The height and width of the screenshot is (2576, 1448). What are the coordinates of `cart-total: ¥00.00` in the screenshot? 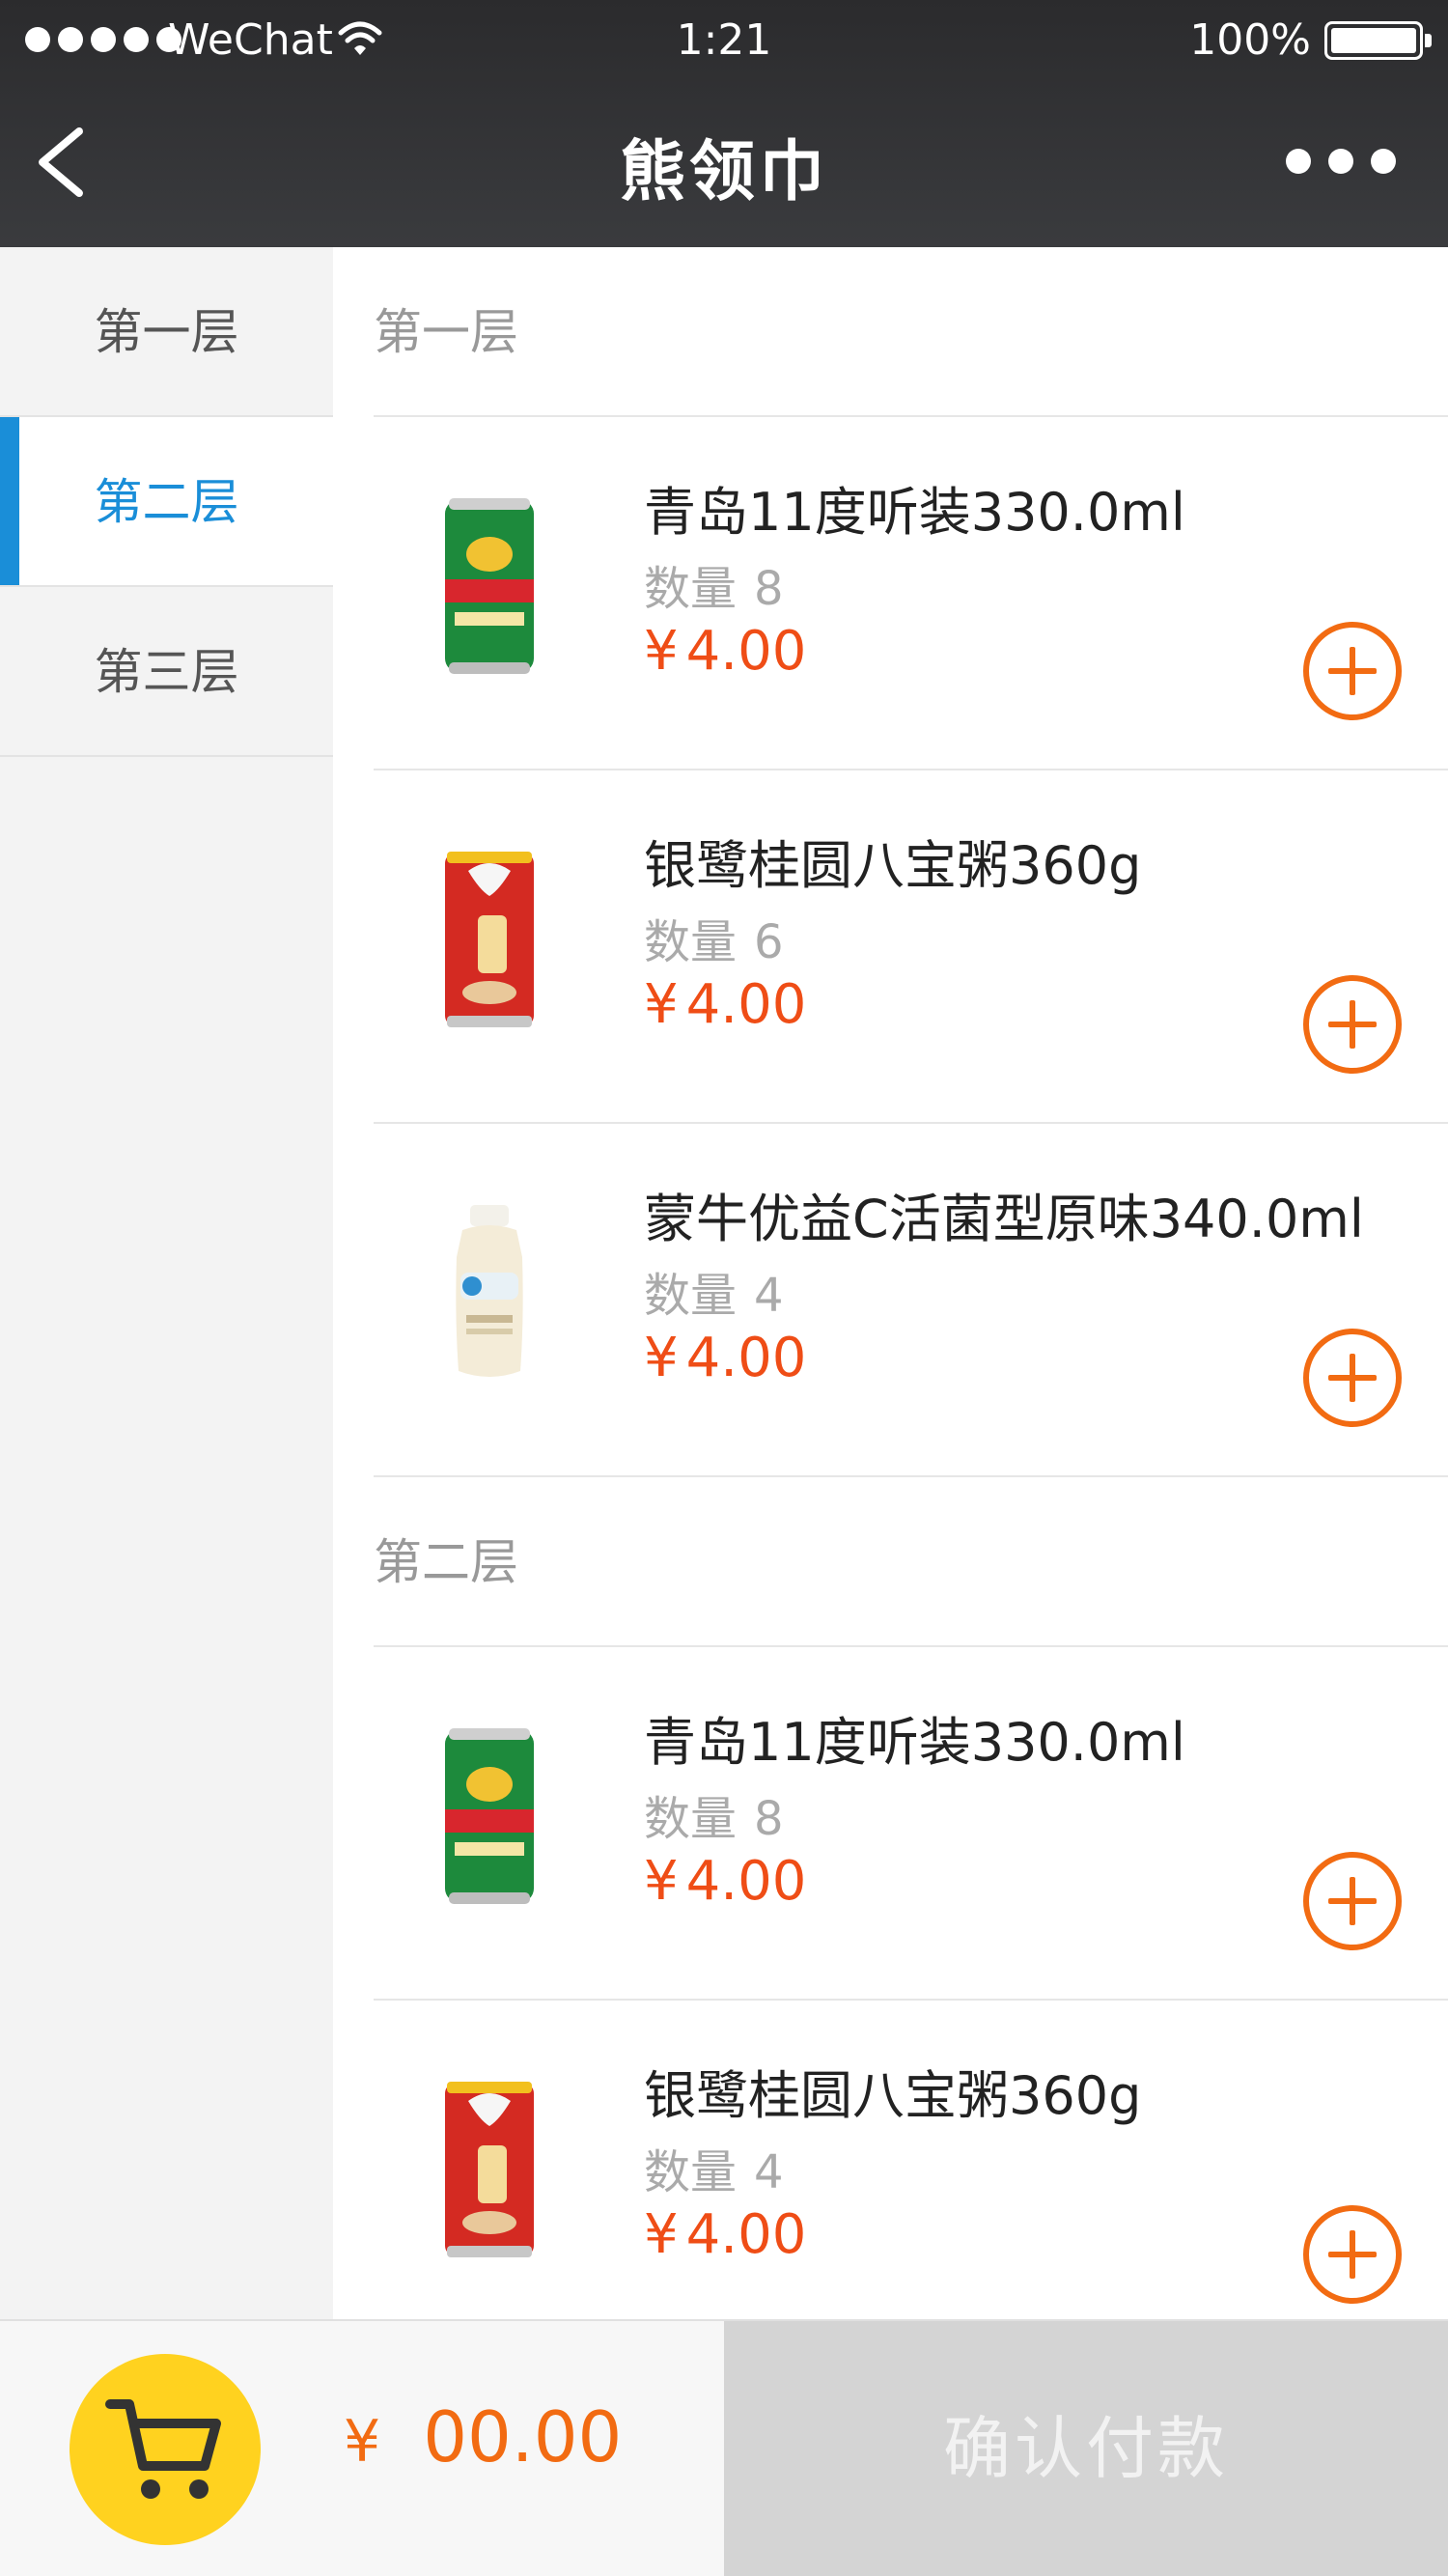 It's located at (483, 2437).